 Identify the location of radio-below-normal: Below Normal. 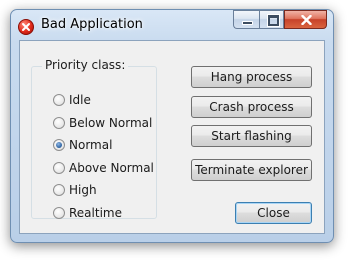
(103, 123).